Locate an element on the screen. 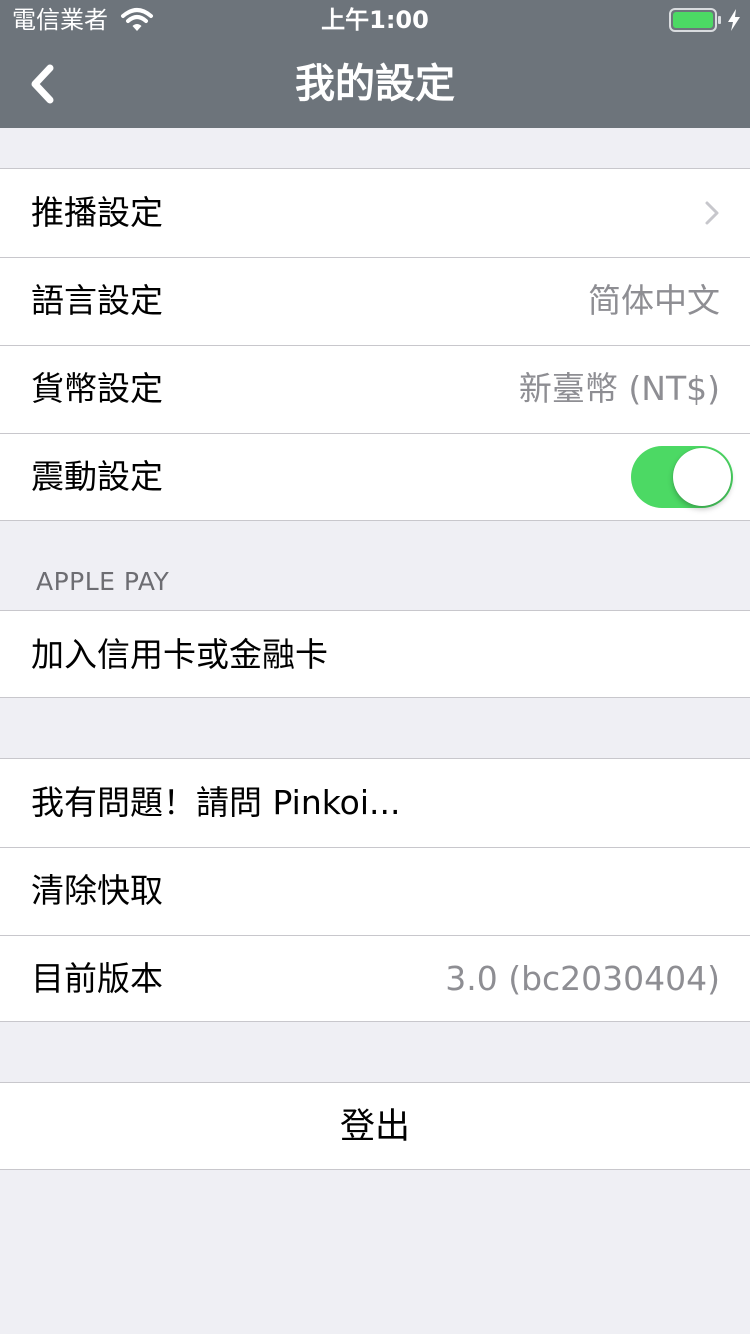  chevron-left-icon is located at coordinates (42, 84).